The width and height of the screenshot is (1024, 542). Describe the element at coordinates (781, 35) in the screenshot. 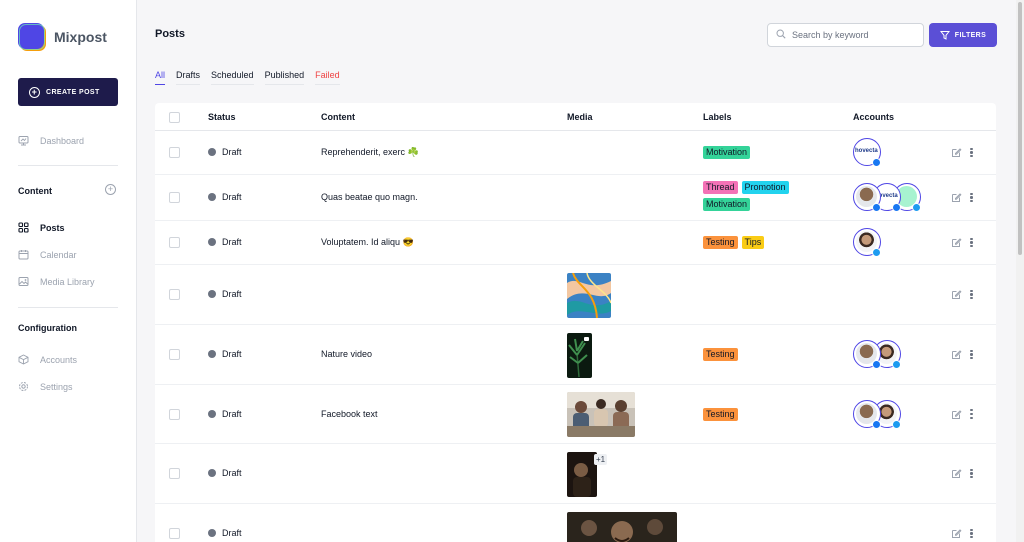

I see `search-icon` at that location.